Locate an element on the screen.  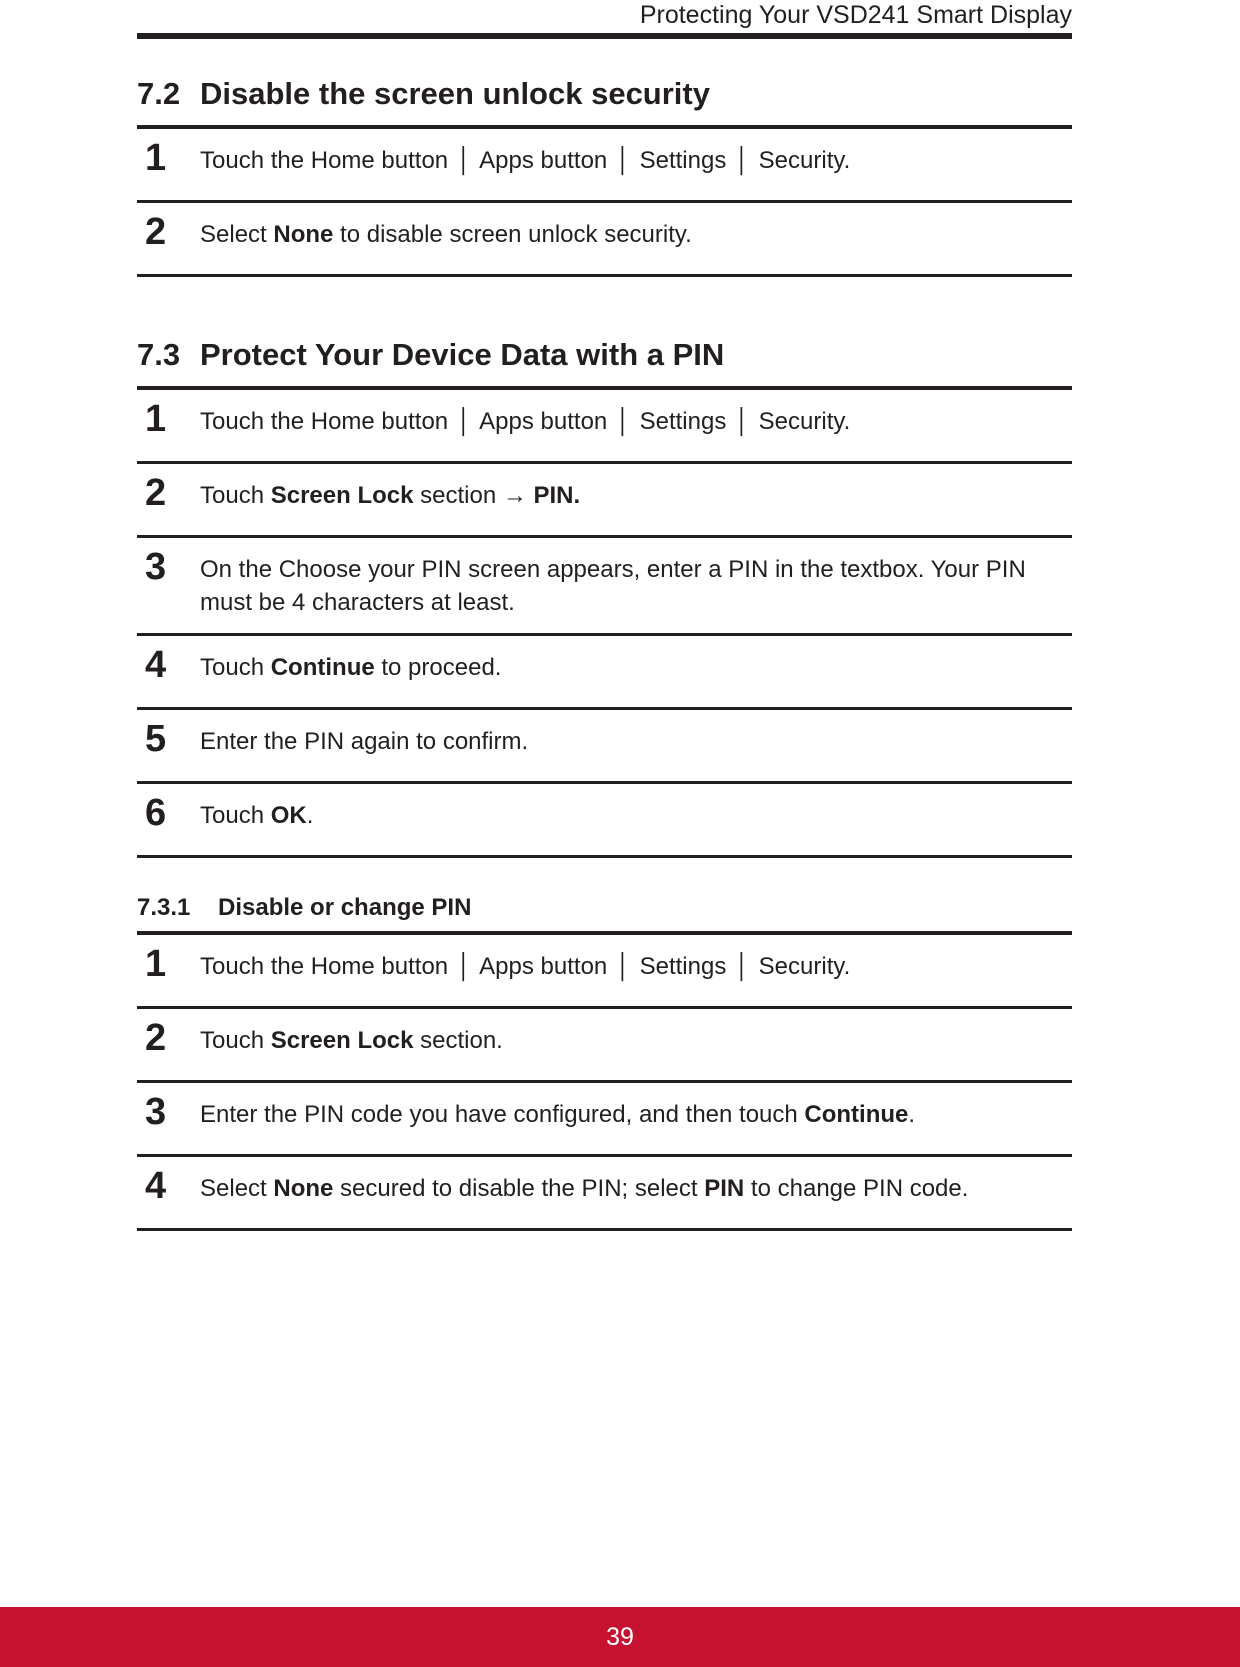
step-text-fragment: to change PIN code. is located at coordinates (856, 1188).